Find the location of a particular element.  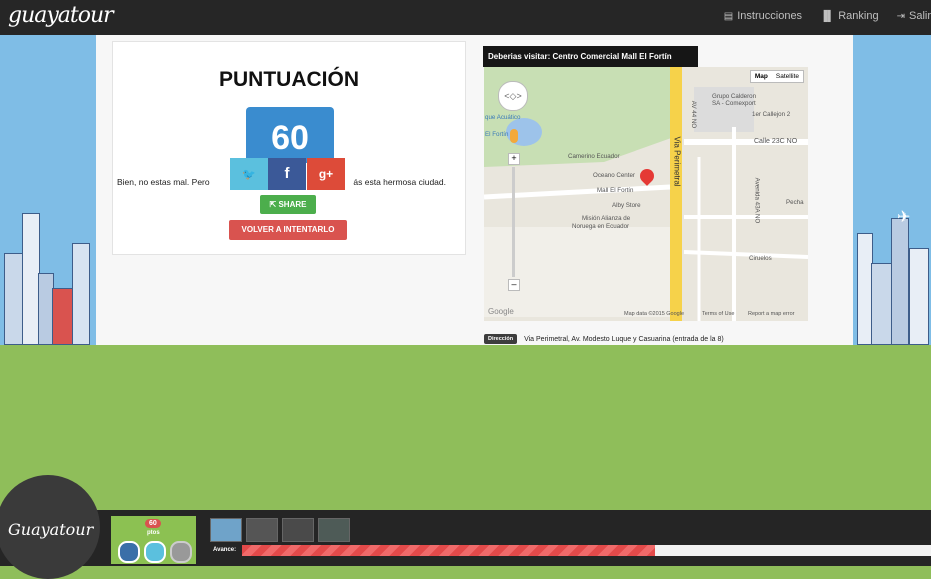

direccion-badge: Dirección is located at coordinates (501, 339).